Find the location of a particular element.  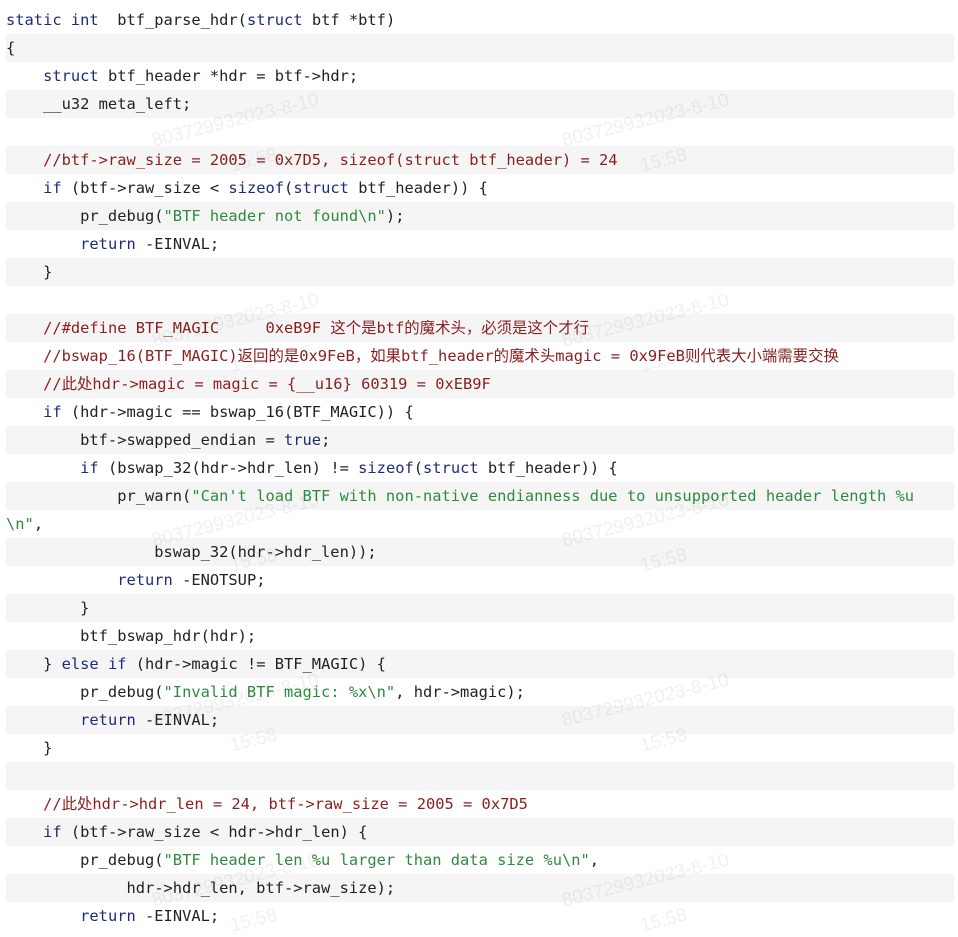

code-line is located at coordinates (480, 776).